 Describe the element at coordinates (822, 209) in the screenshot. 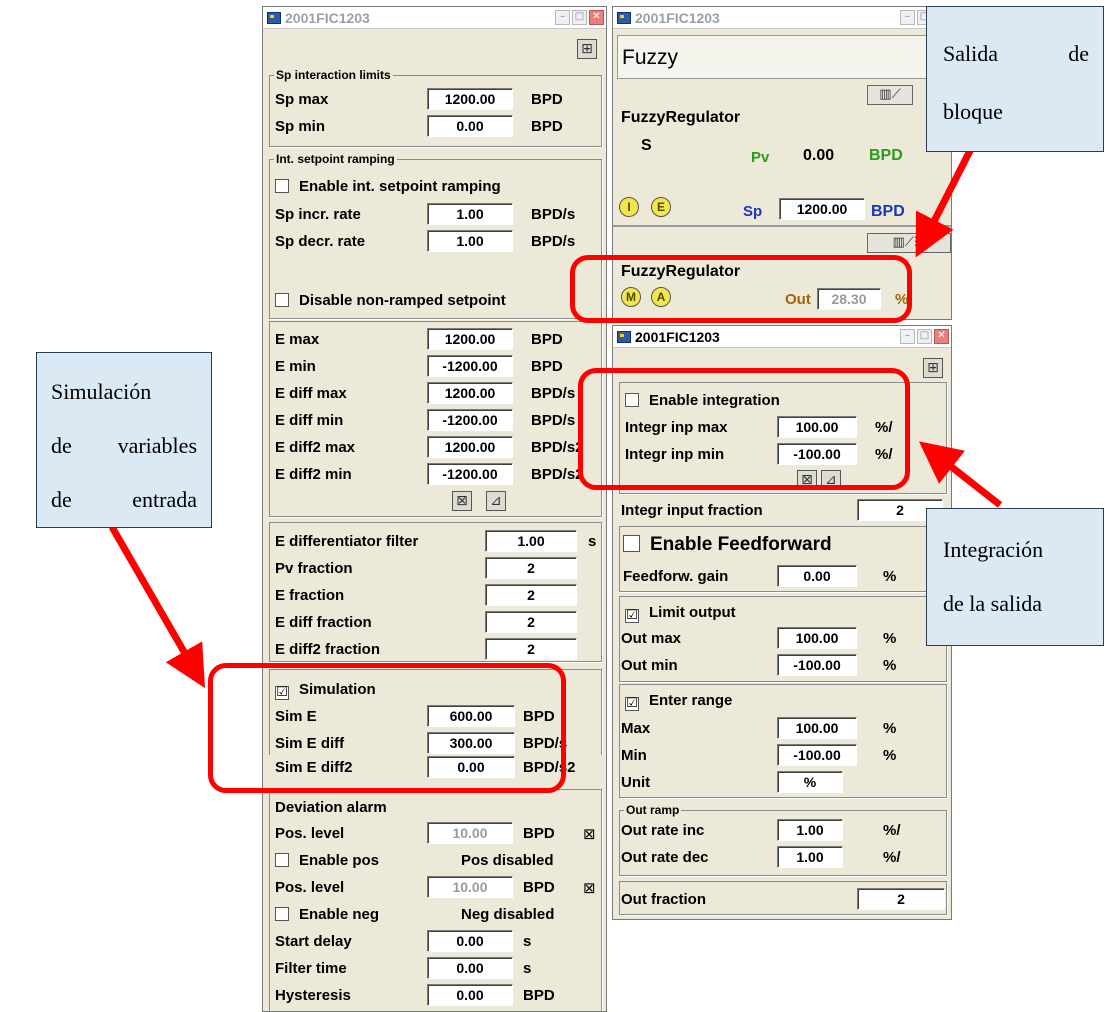

I see `sp-field: 1200.00` at that location.